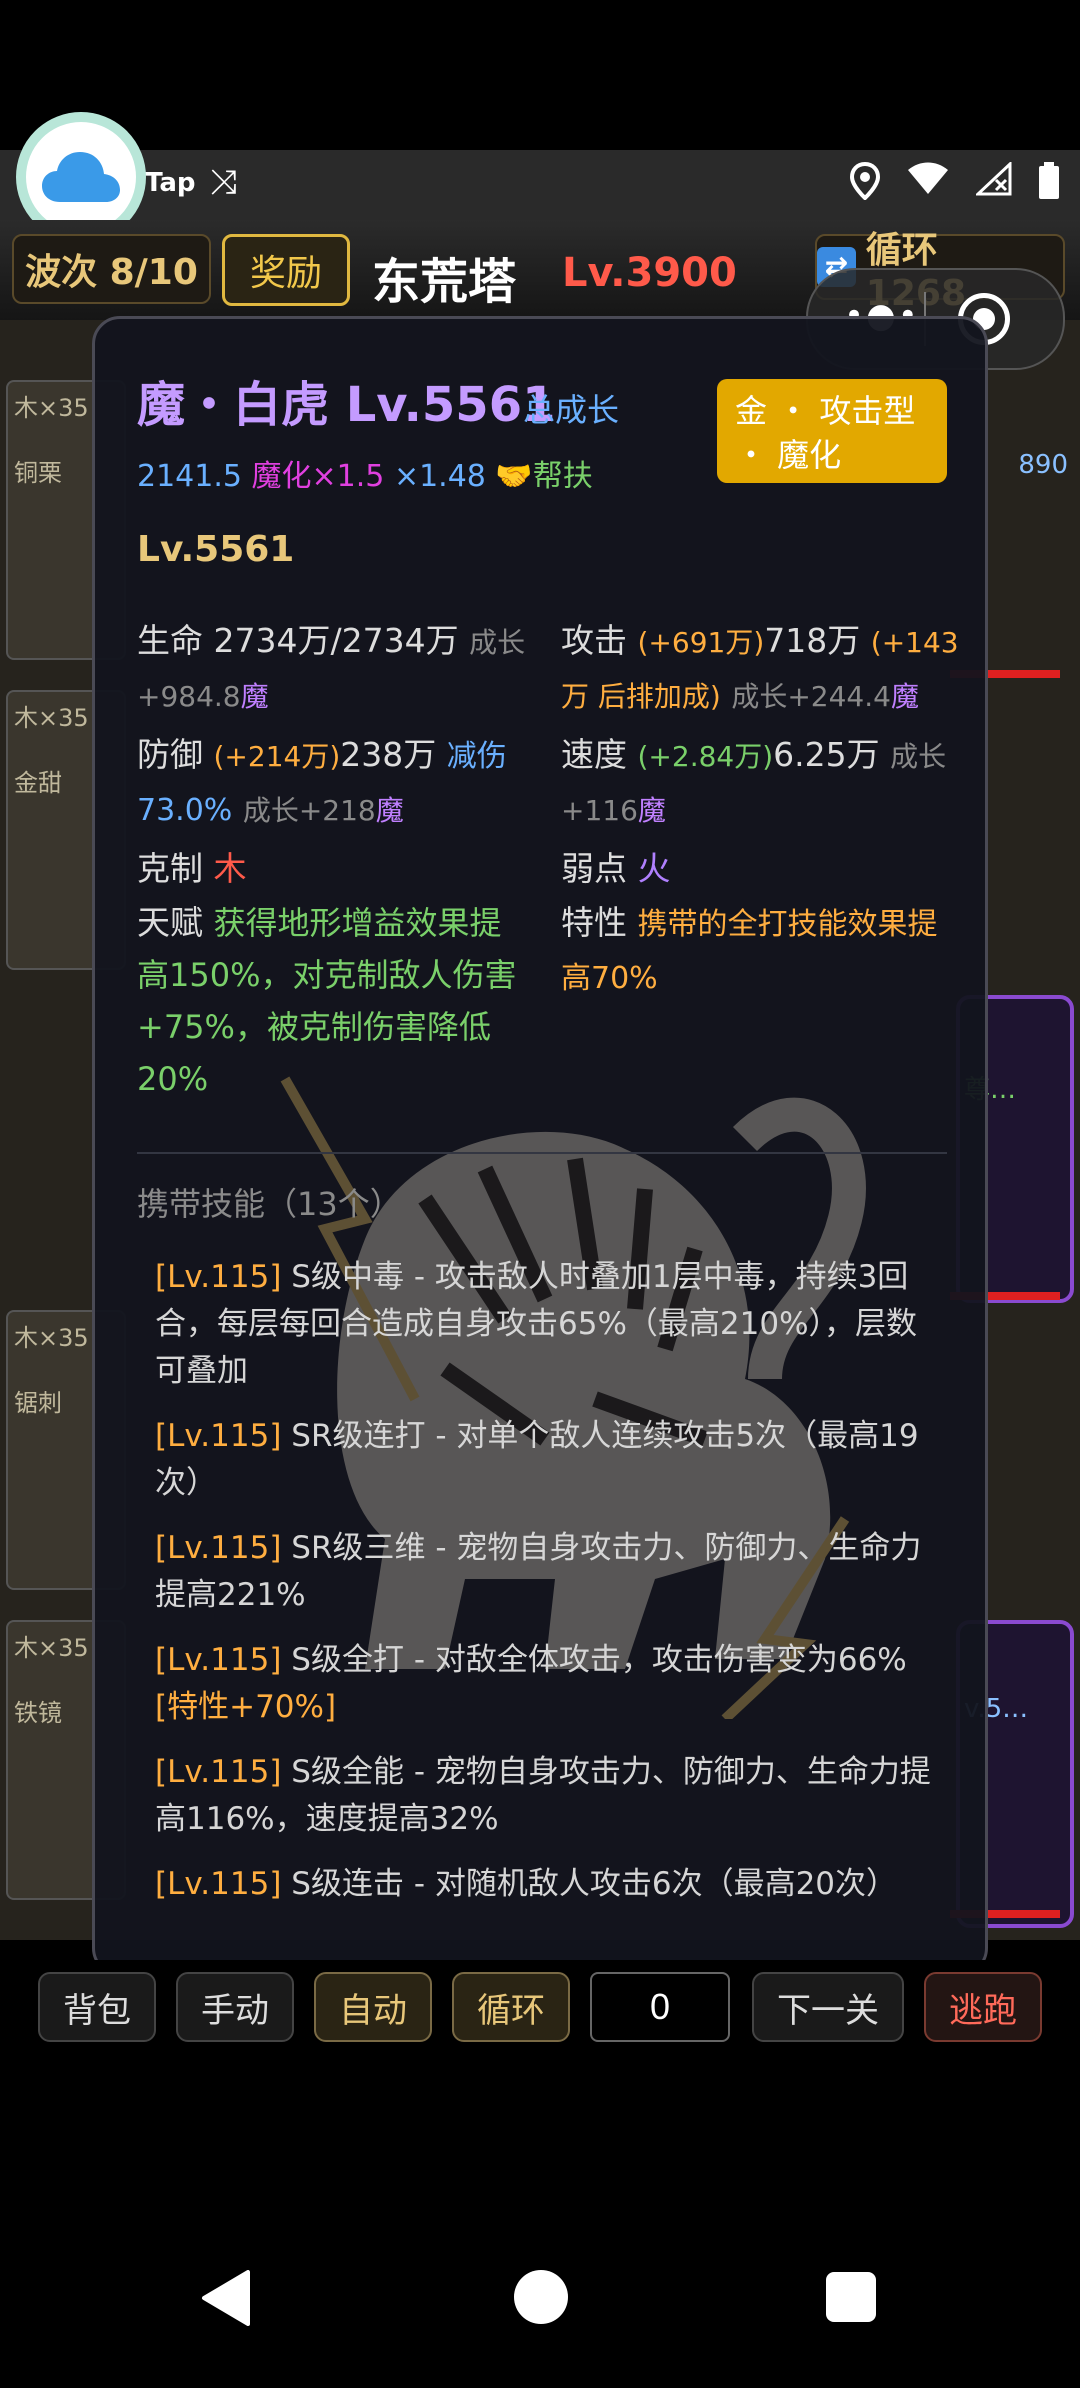 Image resolution: width=1080 pixels, height=2388 pixels. What do you see at coordinates (318, 476) in the screenshot?
I see `multiplier-mohua: 魔化×1.5` at bounding box center [318, 476].